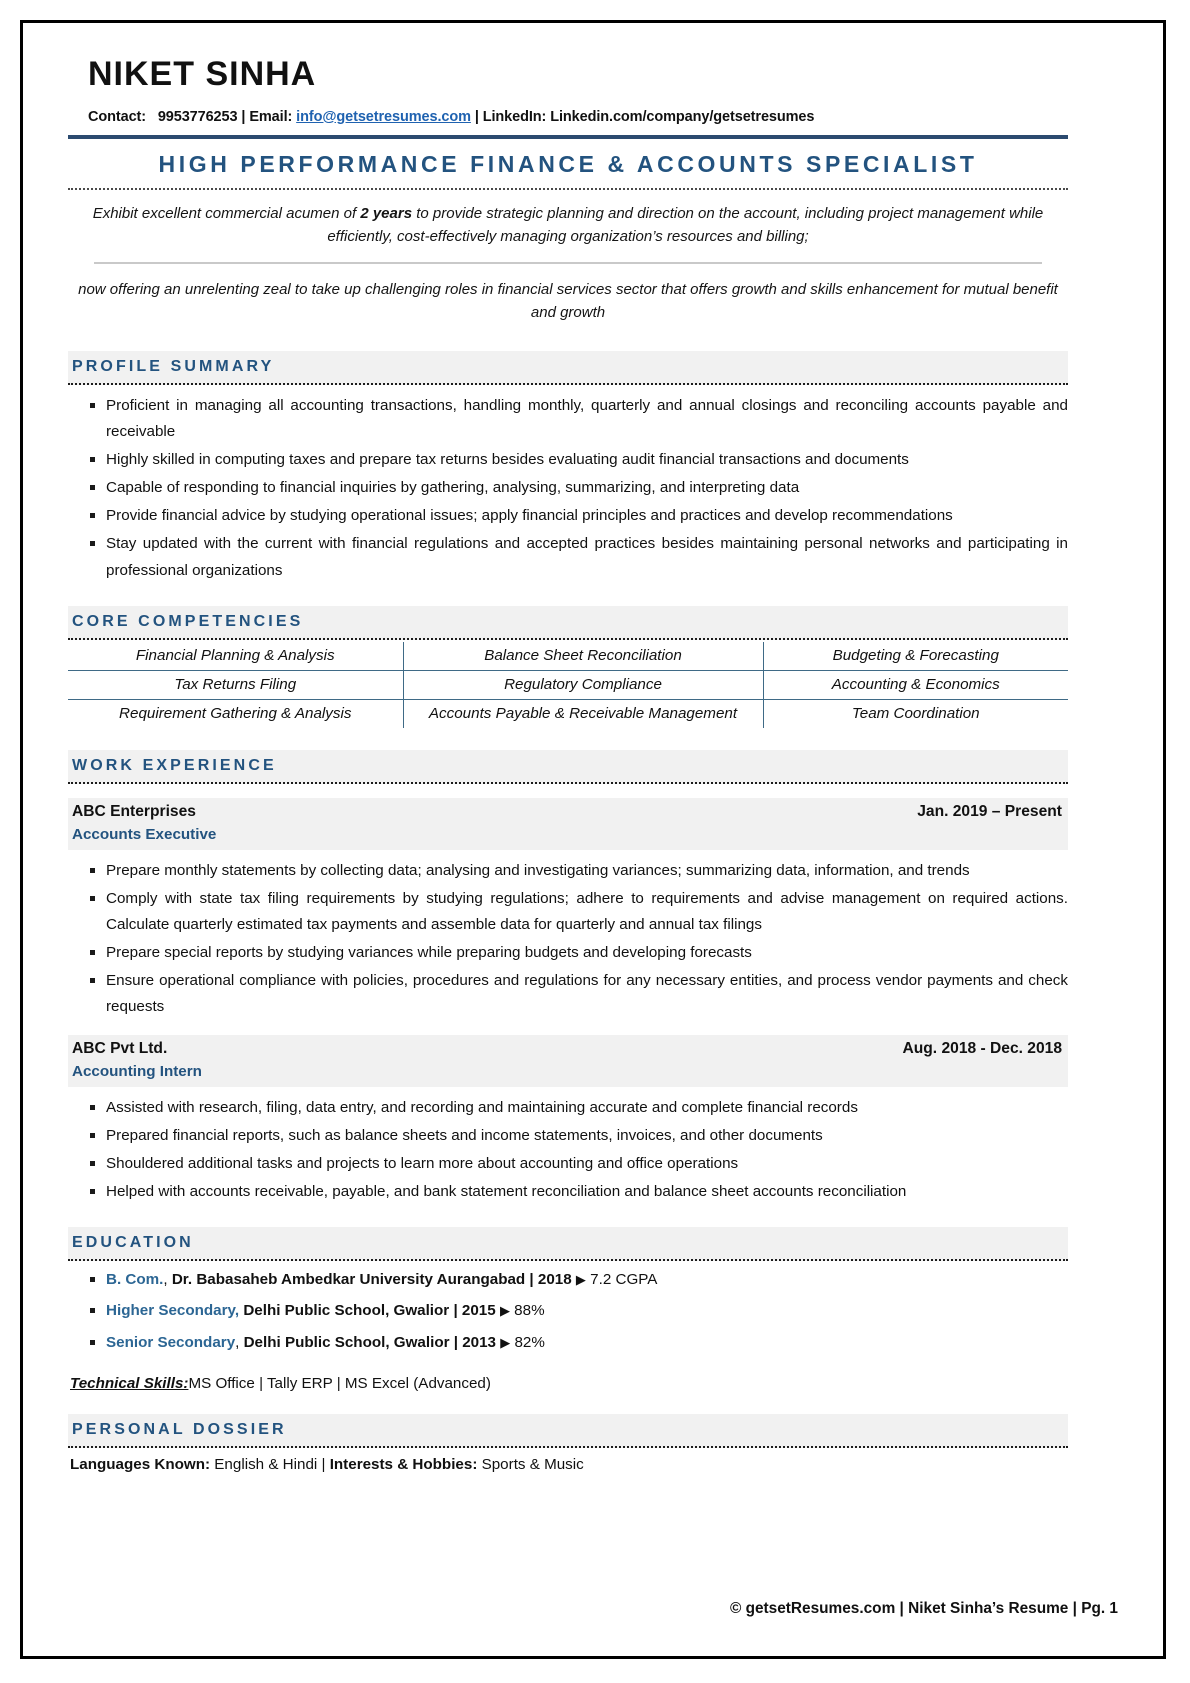 The image size is (1190, 1683). What do you see at coordinates (915, 713) in the screenshot?
I see `table-cell: Team Coordination` at bounding box center [915, 713].